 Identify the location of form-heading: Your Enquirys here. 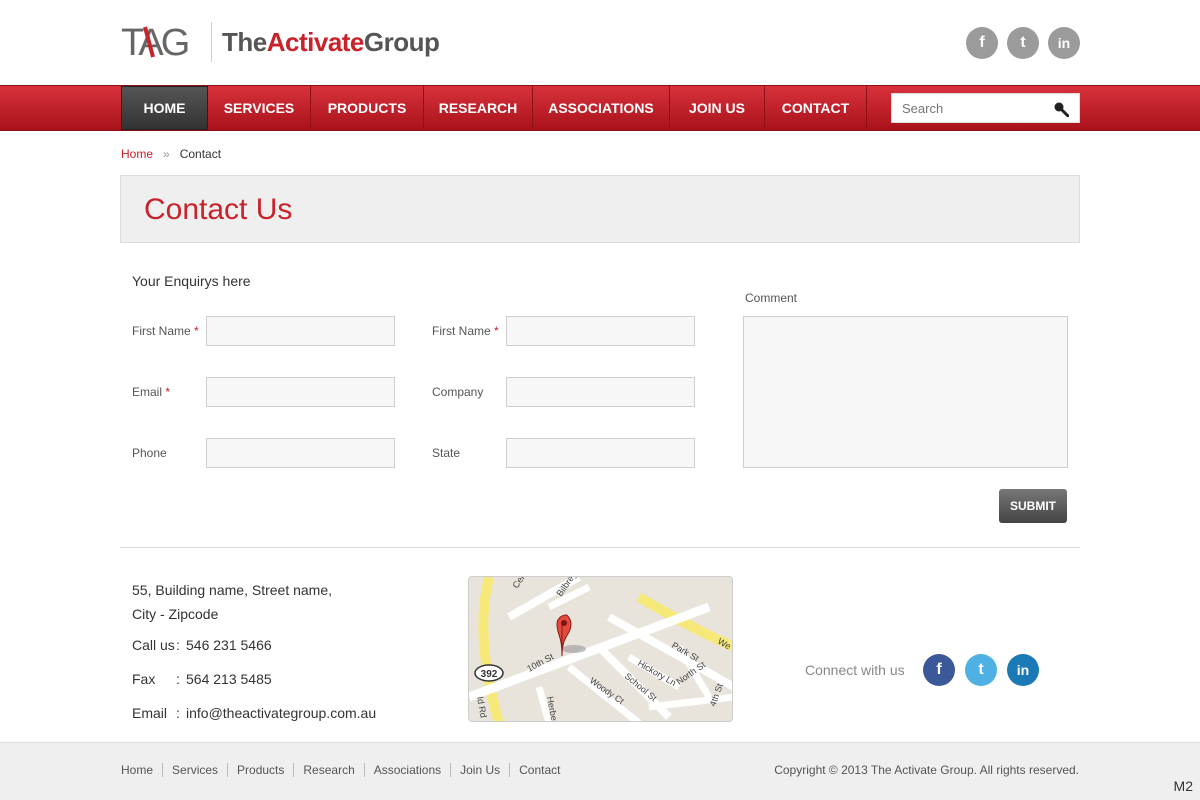
(191, 281).